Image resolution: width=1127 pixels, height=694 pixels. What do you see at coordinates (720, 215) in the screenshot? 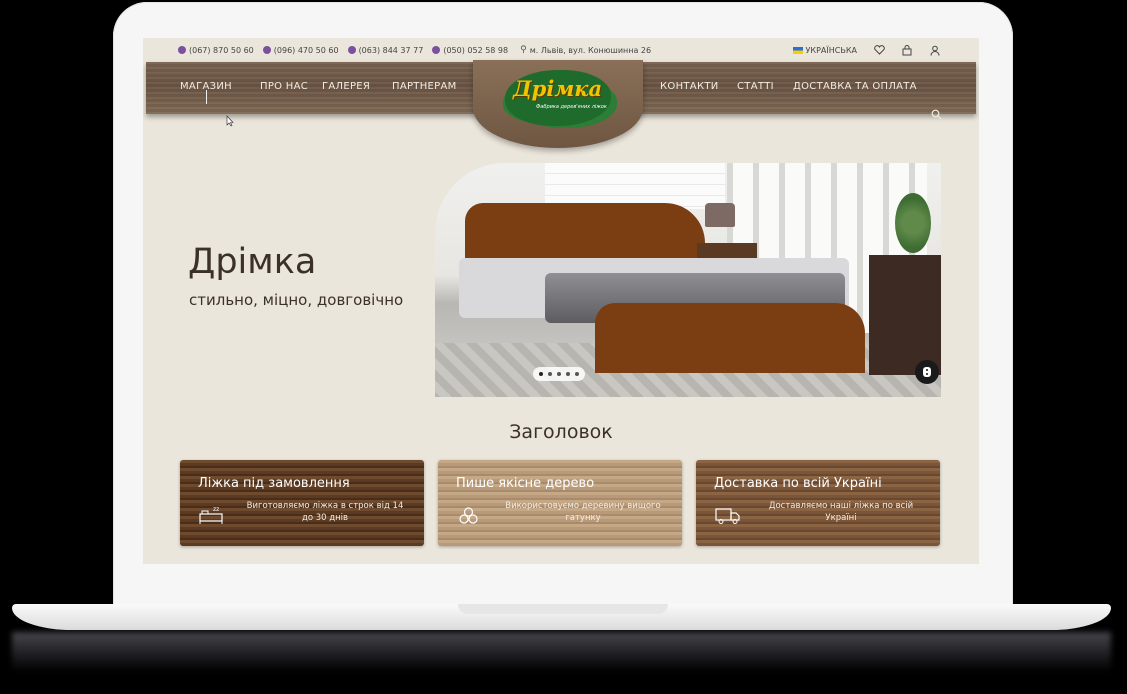
I see `table-lamp` at bounding box center [720, 215].